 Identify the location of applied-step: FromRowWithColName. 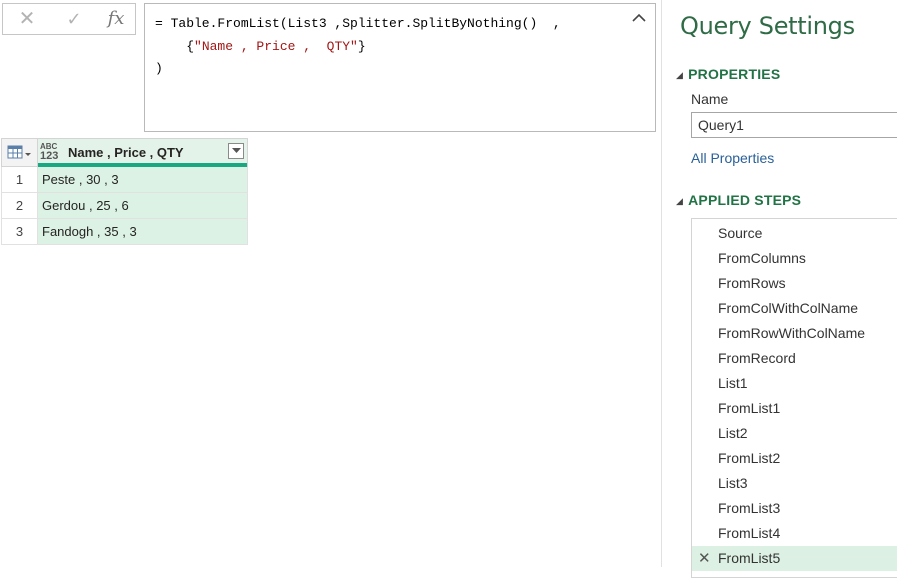
(794, 333).